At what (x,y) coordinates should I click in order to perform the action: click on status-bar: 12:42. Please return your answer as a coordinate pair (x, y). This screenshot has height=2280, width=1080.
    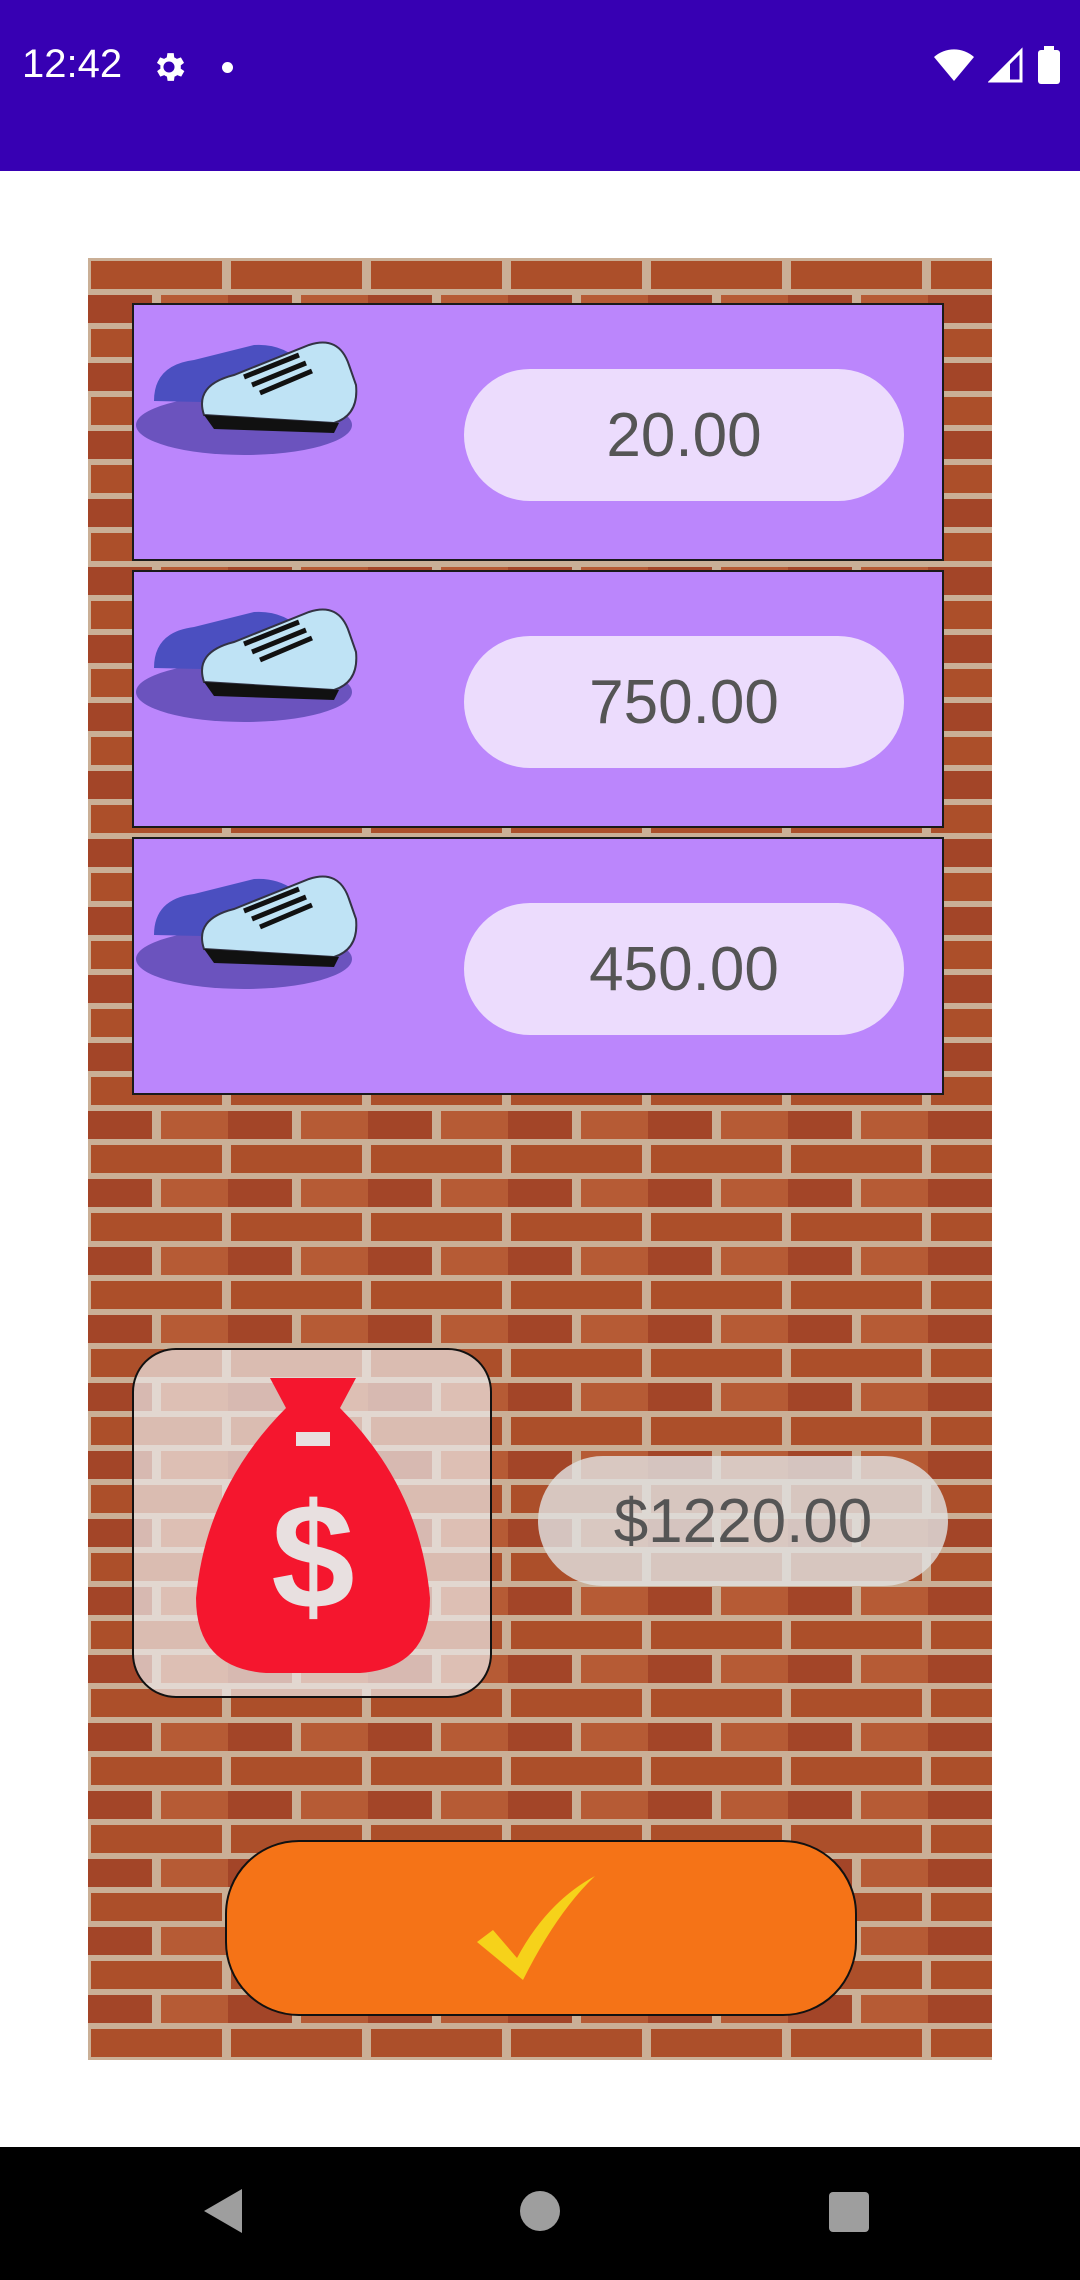
    Looking at the image, I should click on (540, 85).